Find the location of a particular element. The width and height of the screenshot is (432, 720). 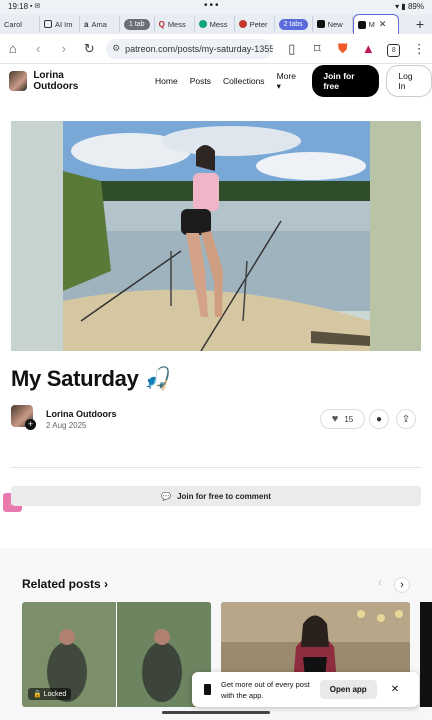

related-title: Related posts is located at coordinates (61, 584).